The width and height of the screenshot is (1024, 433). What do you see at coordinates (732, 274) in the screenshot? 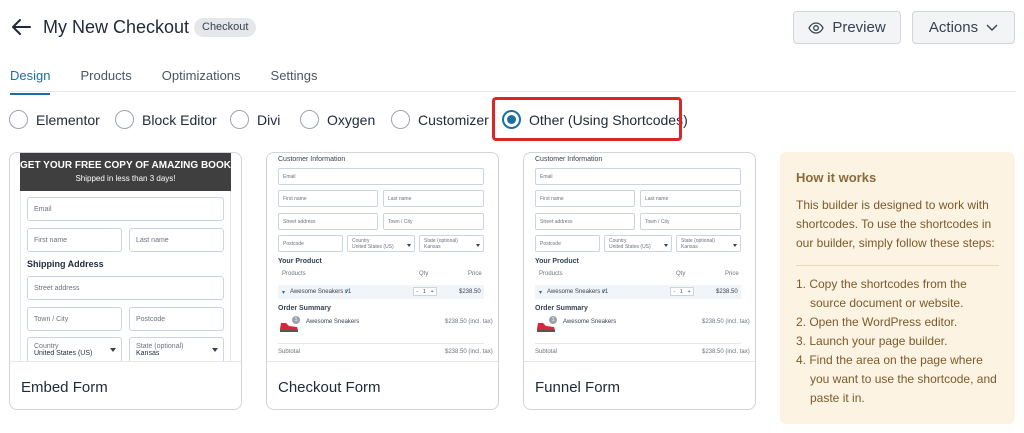
I see `col-price: Price` at bounding box center [732, 274].